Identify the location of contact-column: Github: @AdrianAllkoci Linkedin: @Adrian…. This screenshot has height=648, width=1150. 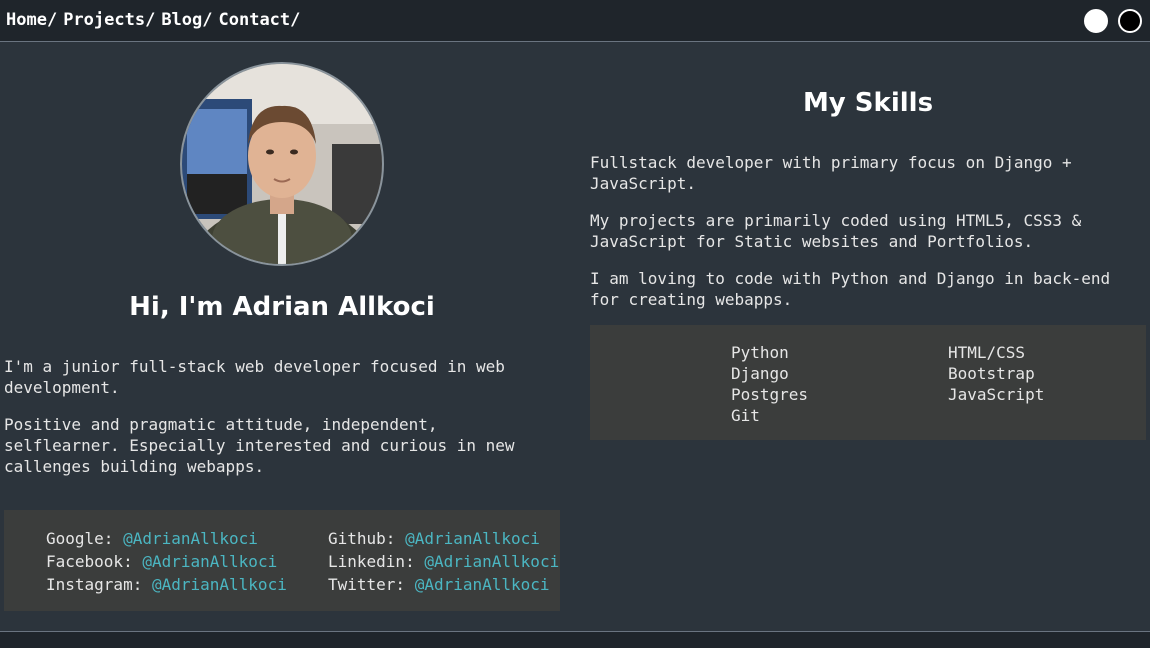
(443, 561).